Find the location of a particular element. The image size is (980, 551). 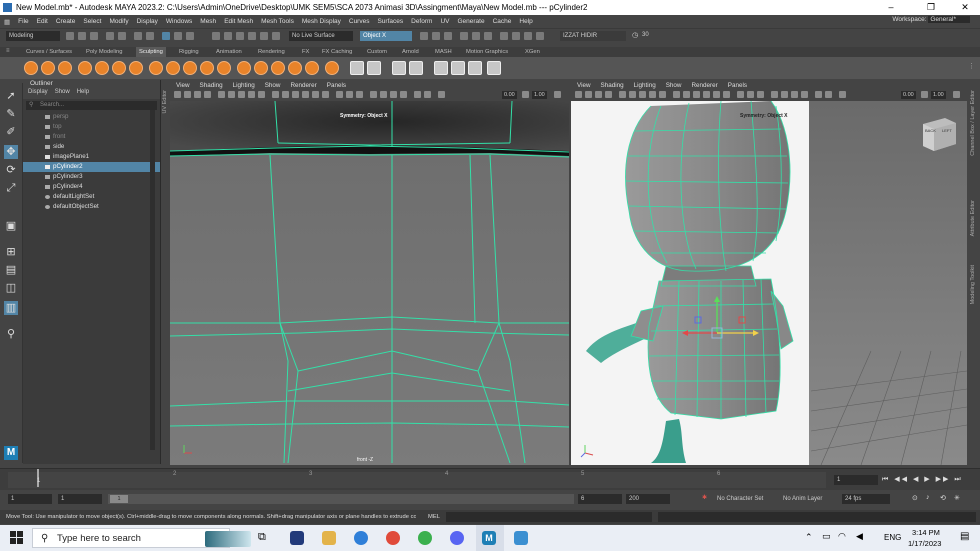

new-scene-icon is located at coordinates (70, 36).